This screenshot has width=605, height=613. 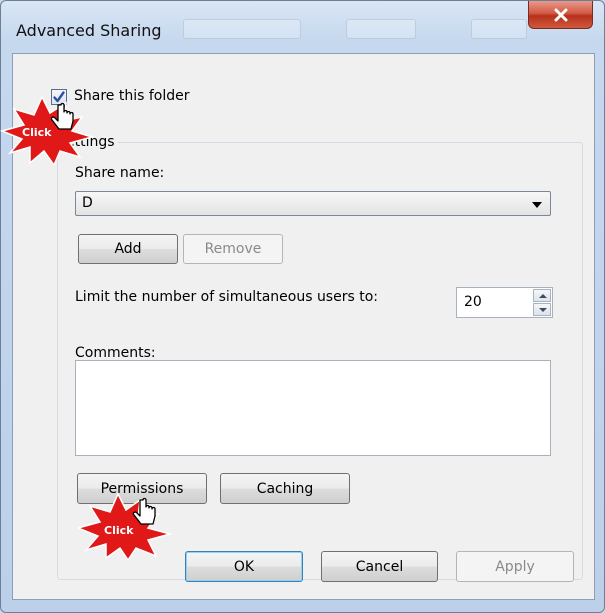 I want to click on comments-label: Comments:, so click(x=115, y=353).